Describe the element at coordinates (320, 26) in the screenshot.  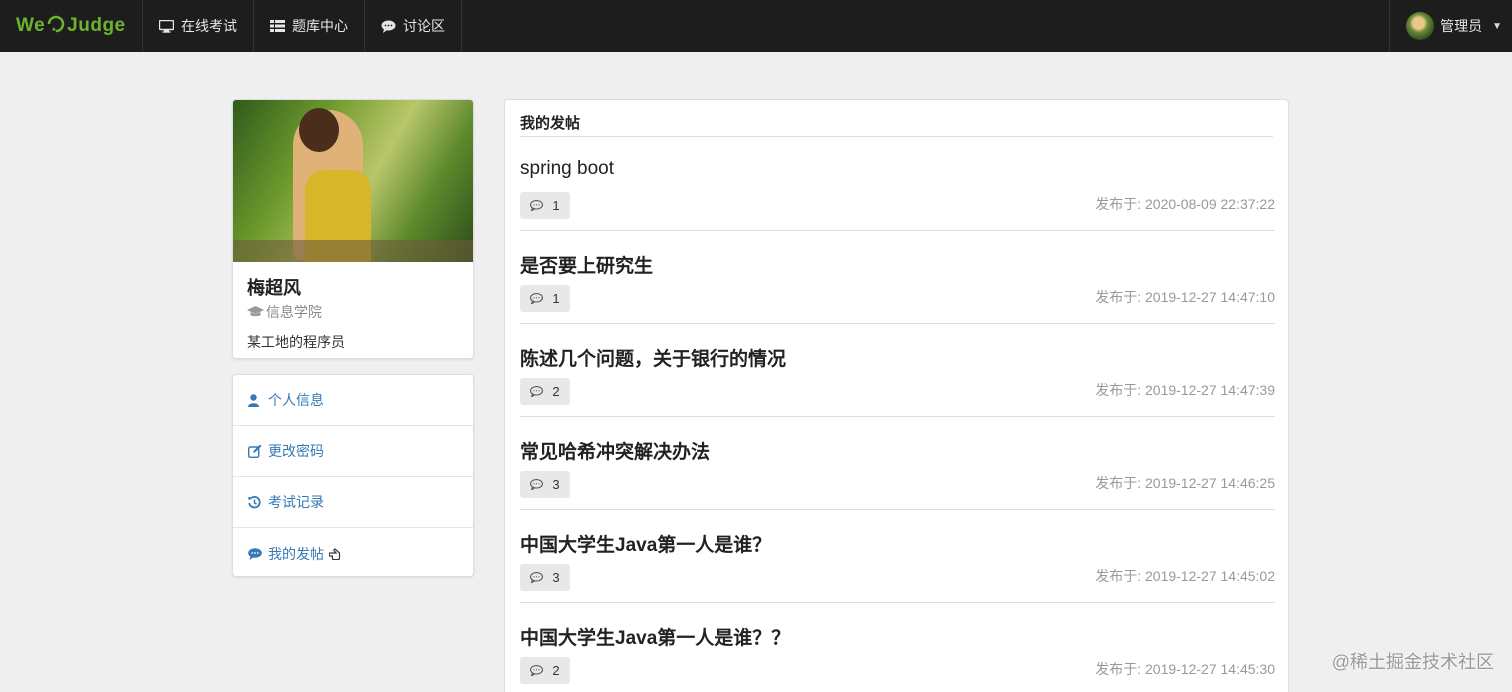
I see `nav-question-bank-label: 题库中心` at that location.